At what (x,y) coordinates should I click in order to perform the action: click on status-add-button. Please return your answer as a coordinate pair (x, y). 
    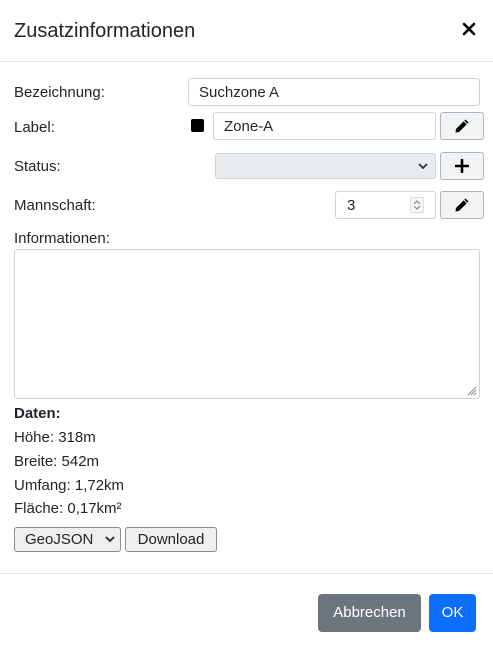
    Looking at the image, I should click on (462, 166).